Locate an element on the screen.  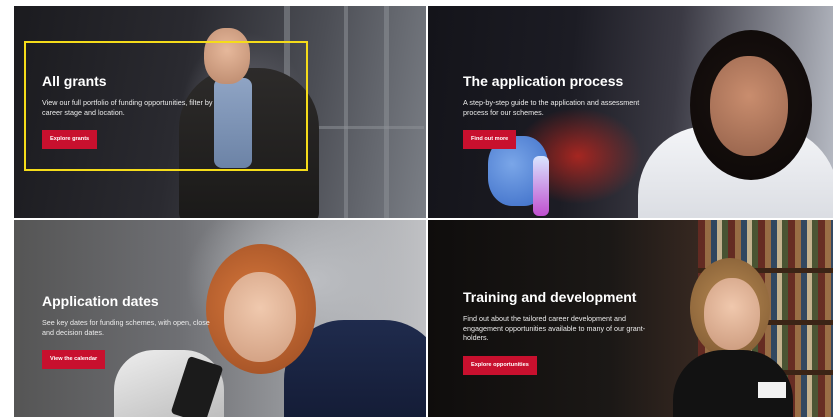
training-development-tile-title: Training and development is located at coordinates (550, 297).